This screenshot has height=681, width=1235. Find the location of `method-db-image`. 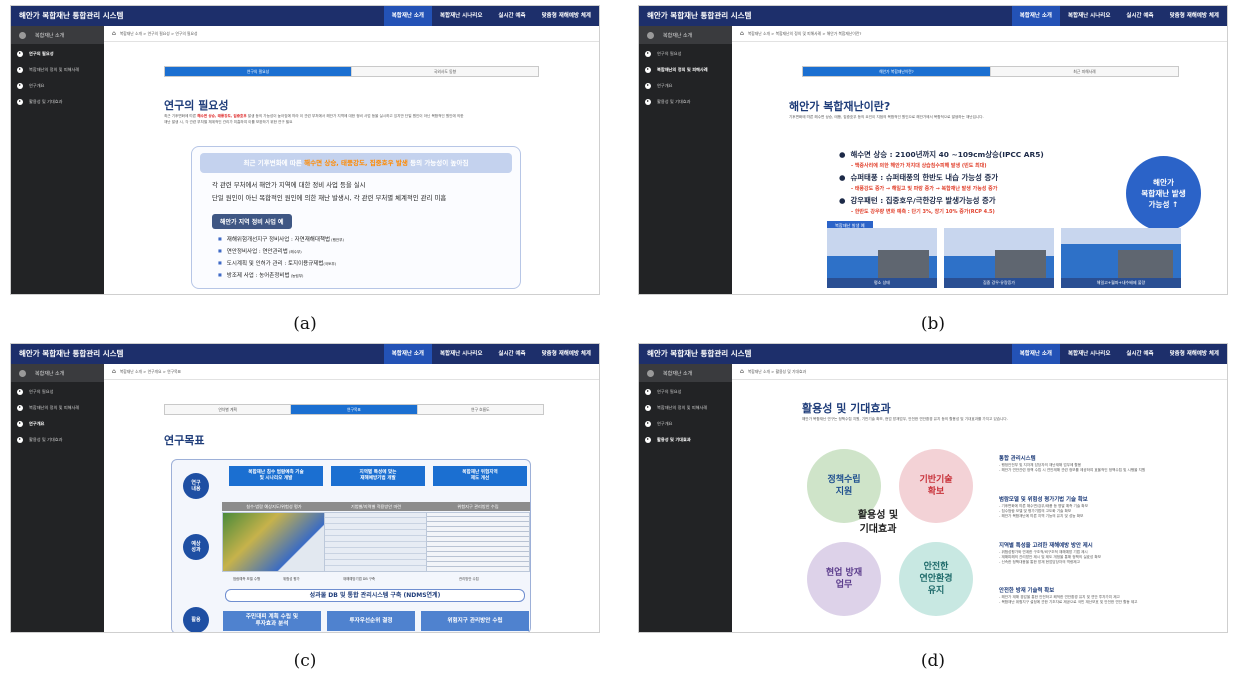

method-db-image is located at coordinates (376, 542).